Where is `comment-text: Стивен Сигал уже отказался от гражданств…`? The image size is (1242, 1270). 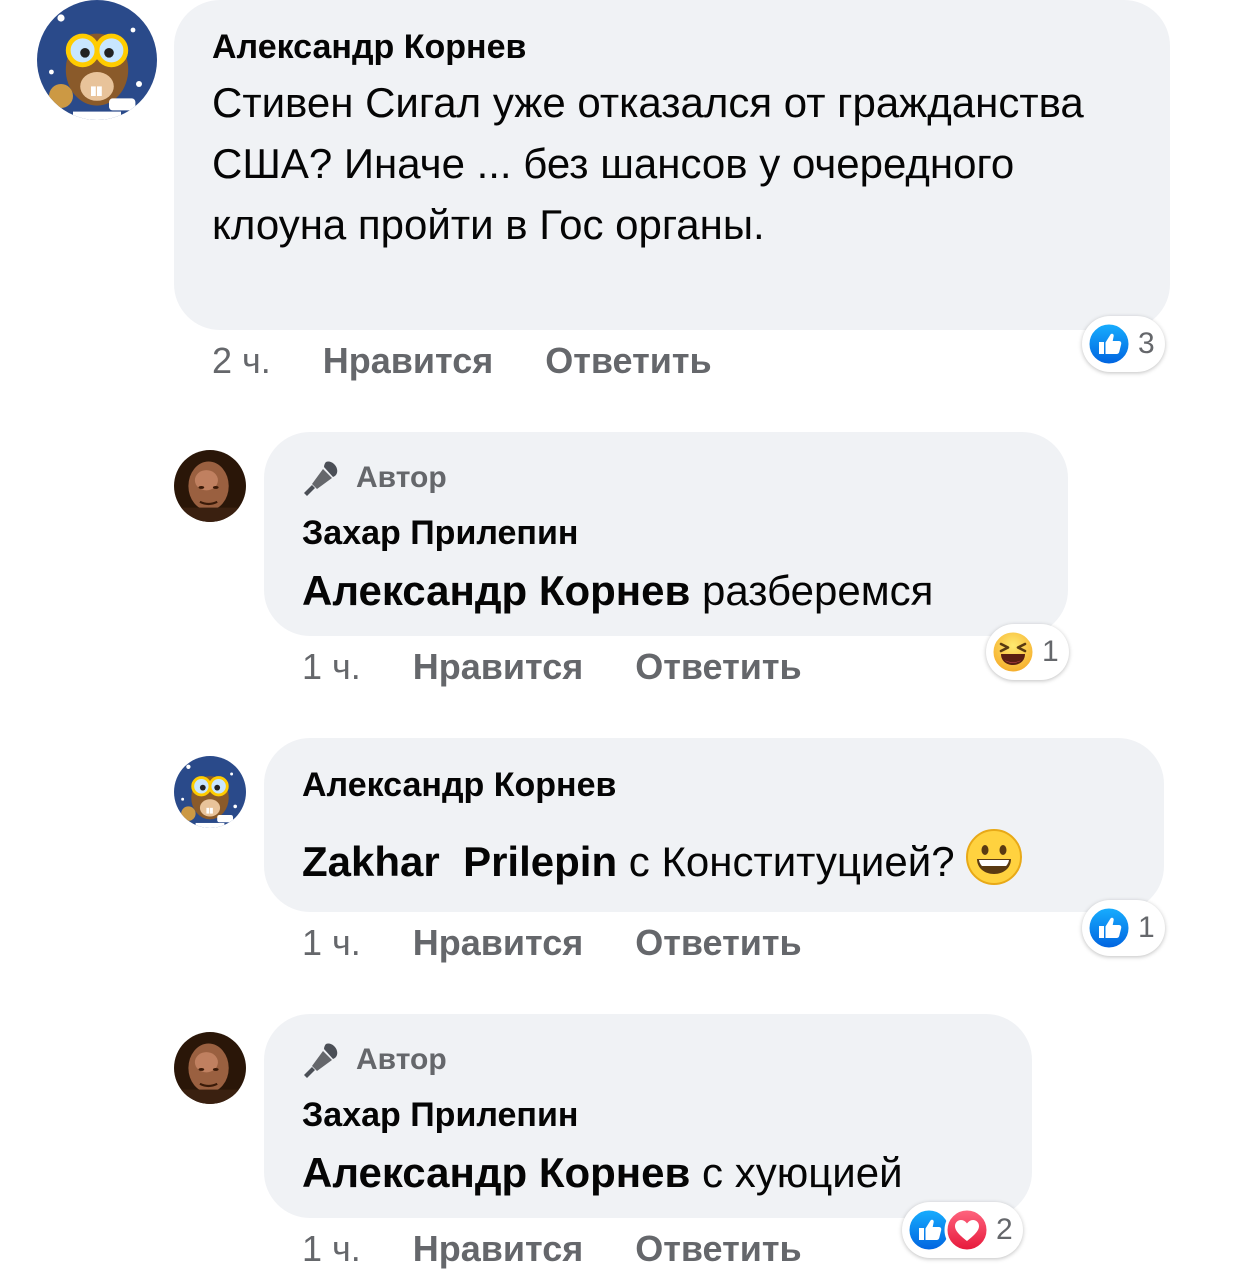
comment-text: Стивен Сигал уже отказался от гражданств… is located at coordinates (648, 163).